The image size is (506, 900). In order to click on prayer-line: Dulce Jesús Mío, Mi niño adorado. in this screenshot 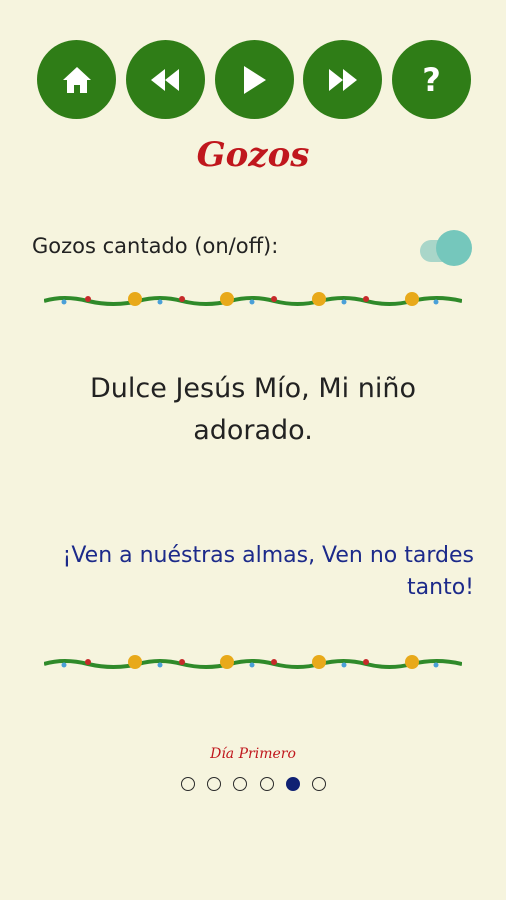, I will do `click(253, 409)`.